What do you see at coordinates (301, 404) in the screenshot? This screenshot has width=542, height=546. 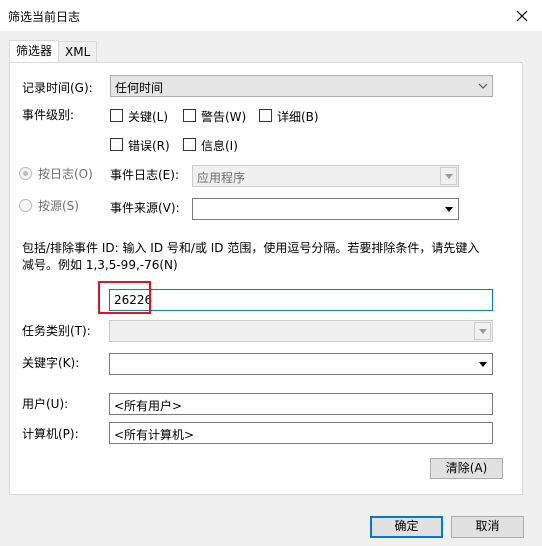 I see `user-input: <所有用户>` at bounding box center [301, 404].